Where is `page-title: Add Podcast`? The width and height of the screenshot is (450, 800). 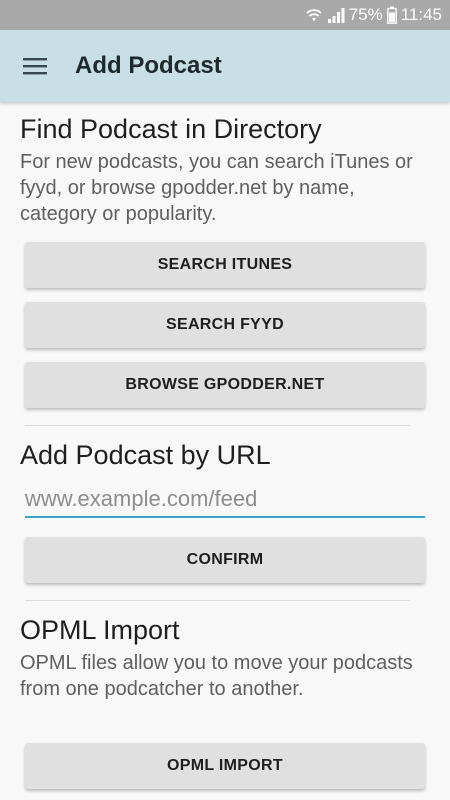
page-title: Add Podcast is located at coordinates (148, 65).